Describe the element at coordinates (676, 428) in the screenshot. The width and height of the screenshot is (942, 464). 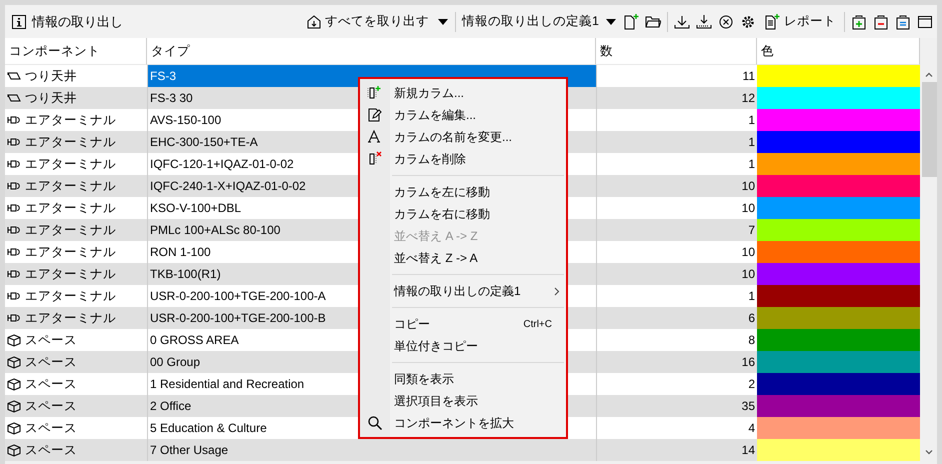
I see `table-cell: 4` at that location.